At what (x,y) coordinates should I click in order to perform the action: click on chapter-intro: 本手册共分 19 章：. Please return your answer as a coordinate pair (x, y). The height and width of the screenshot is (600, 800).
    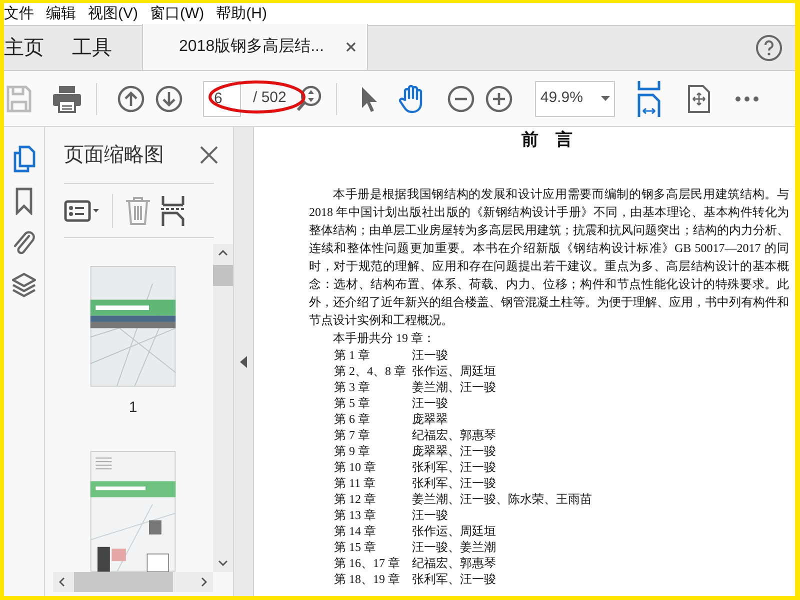
    Looking at the image, I should click on (384, 338).